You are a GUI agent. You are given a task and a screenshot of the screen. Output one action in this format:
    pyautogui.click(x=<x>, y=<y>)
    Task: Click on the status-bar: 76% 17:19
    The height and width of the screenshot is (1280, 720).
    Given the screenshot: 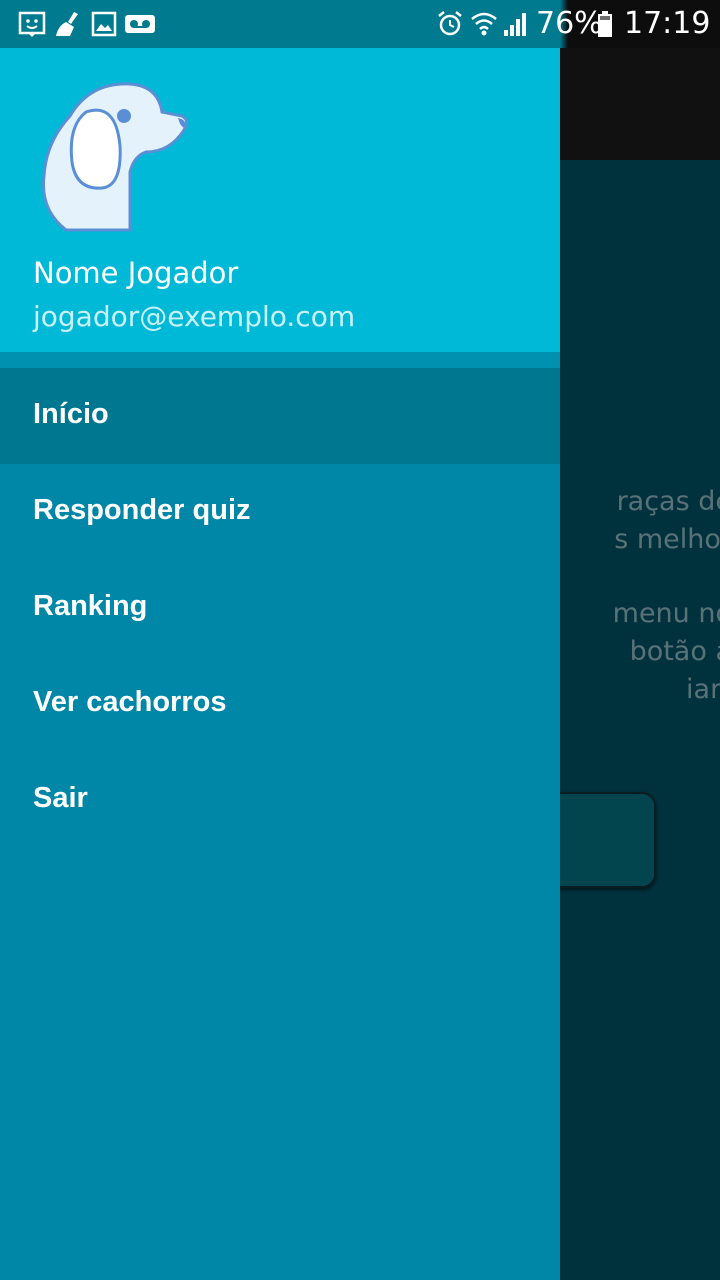 What is the action you would take?
    pyautogui.click(x=360, y=24)
    